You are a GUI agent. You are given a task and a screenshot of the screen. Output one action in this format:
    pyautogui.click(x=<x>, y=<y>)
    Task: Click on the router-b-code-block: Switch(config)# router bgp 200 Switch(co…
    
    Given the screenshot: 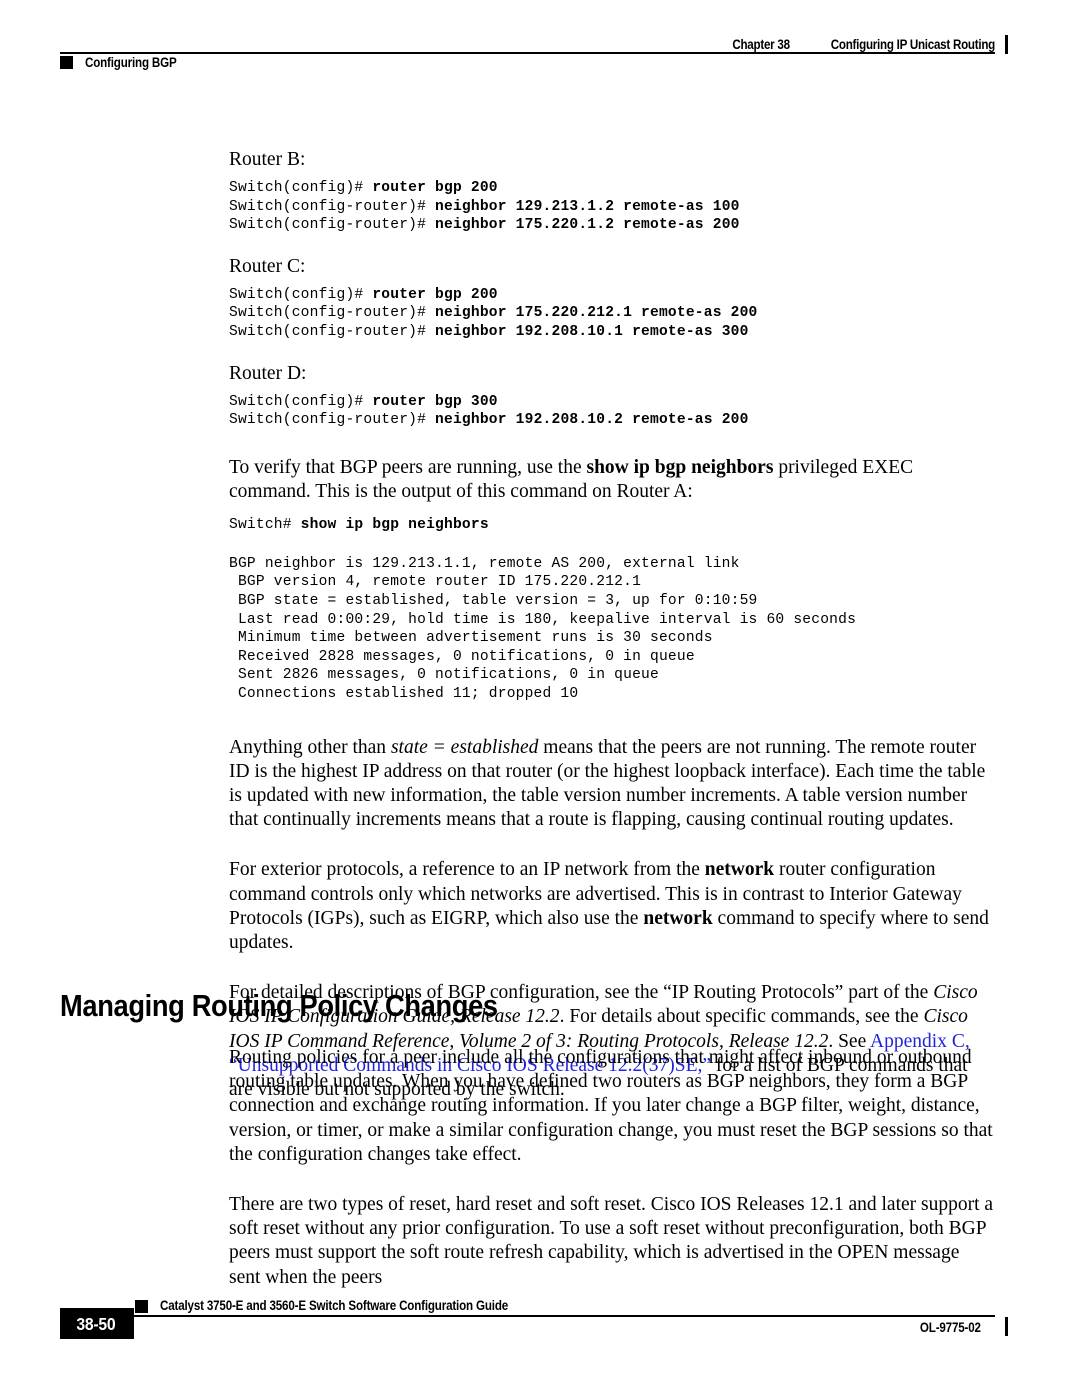 What is the action you would take?
    pyautogui.click(x=612, y=207)
    